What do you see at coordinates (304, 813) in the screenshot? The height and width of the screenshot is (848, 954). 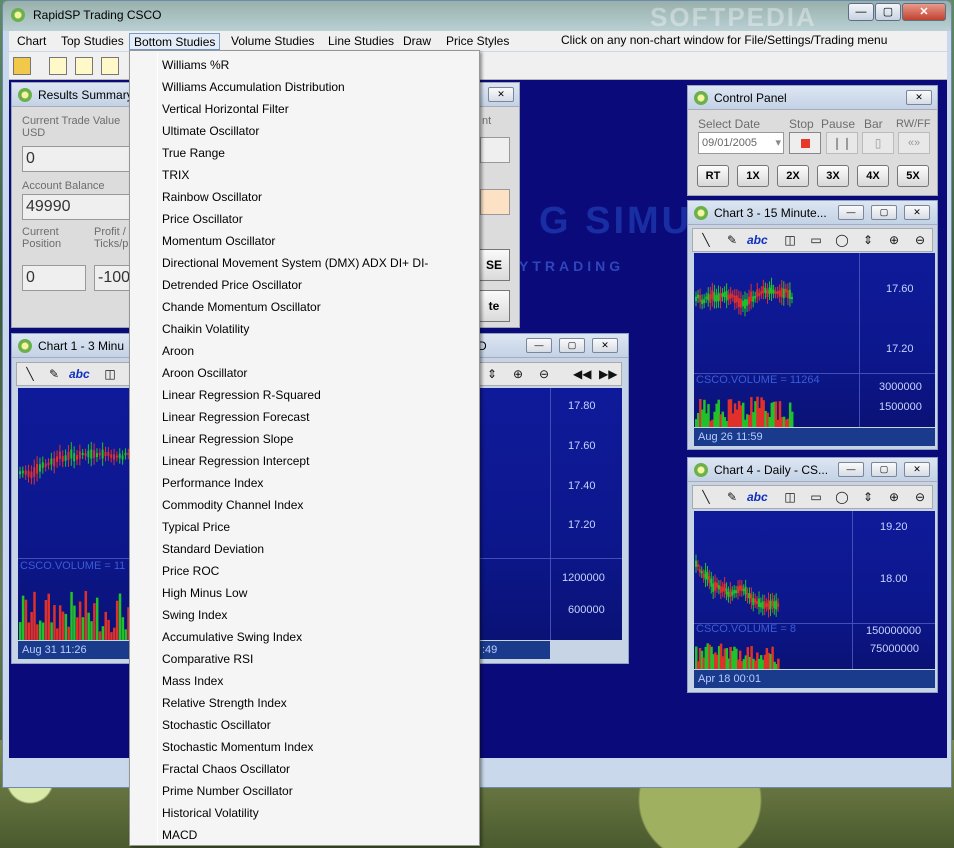 I see `menu-item-historical-volatility: Historical Volatility` at bounding box center [304, 813].